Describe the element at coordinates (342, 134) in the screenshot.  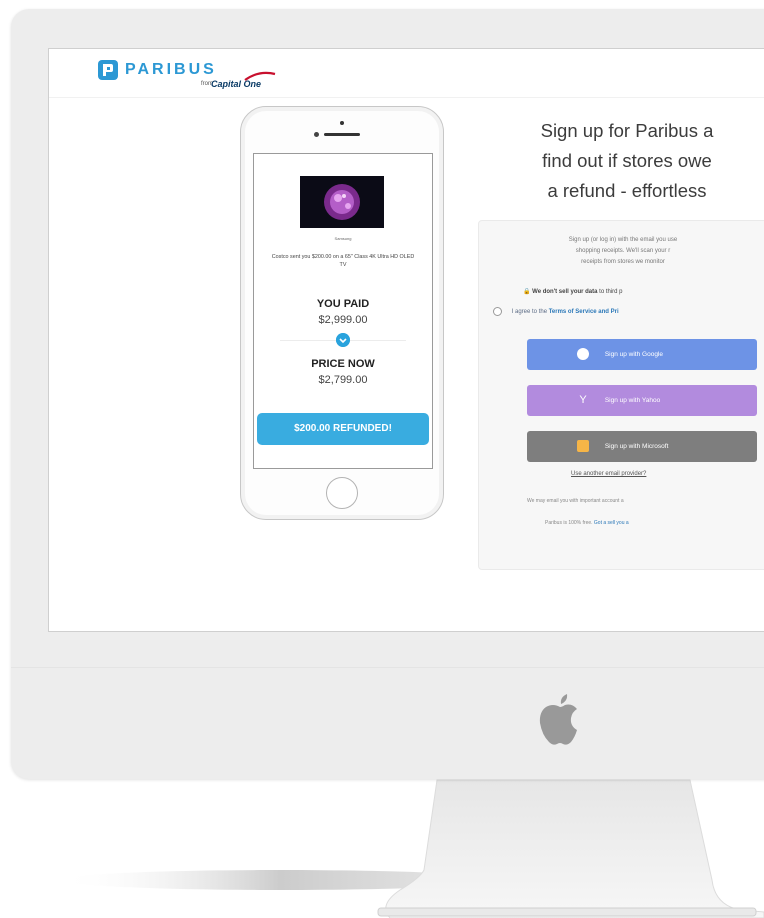
I see `phone-speaker` at that location.